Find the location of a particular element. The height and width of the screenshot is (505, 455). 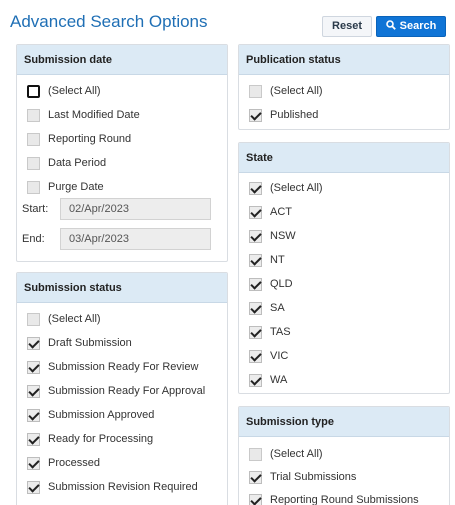

publication-status-option: Published is located at coordinates (283, 115).